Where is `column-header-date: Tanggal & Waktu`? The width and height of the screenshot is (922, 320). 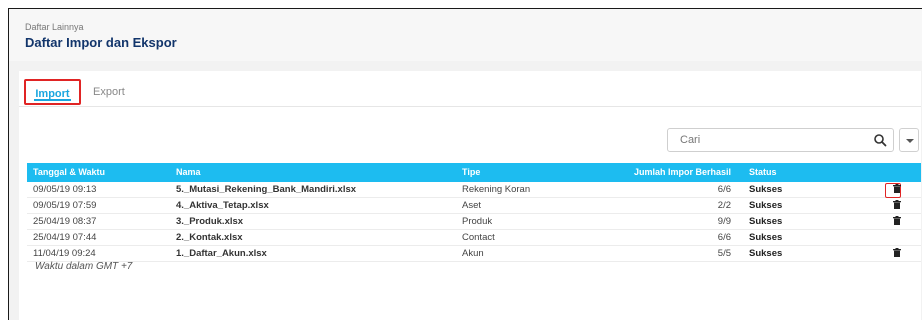
column-header-date: Tanggal & Waktu is located at coordinates (69, 172).